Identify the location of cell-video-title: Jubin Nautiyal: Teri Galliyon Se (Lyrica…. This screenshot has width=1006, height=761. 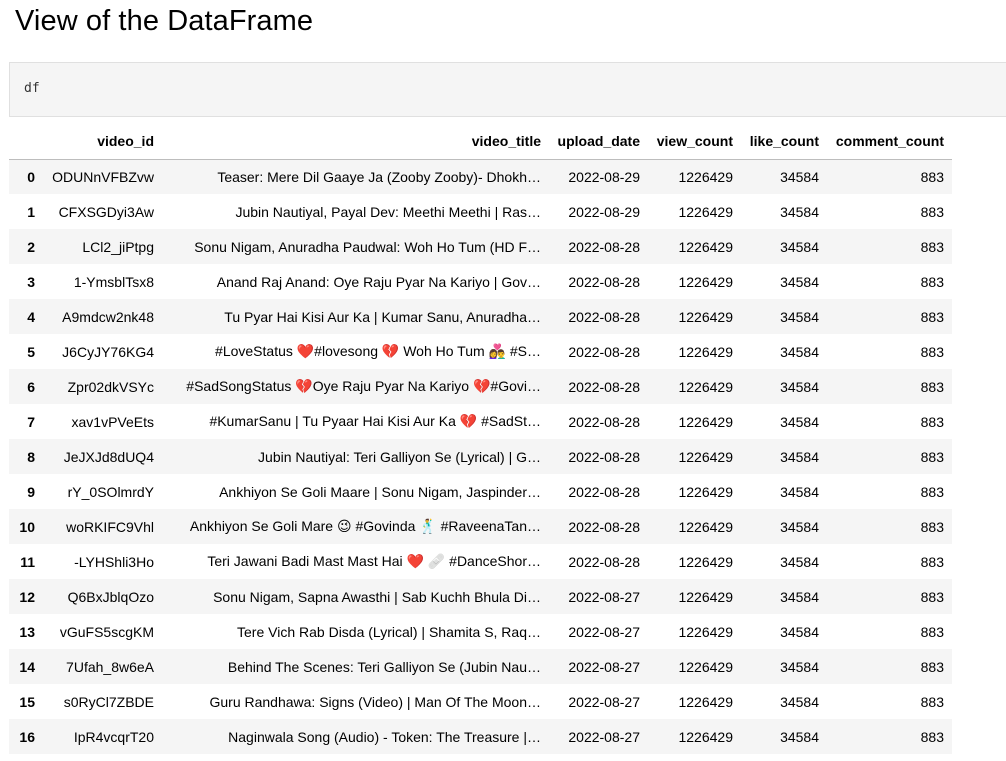
(355, 456).